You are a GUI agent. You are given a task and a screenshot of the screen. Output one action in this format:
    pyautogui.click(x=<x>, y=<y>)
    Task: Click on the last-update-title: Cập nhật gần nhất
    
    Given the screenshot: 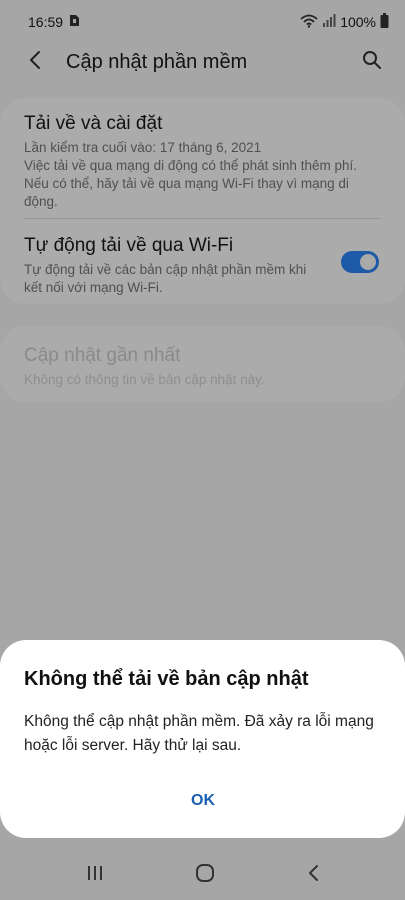 What is the action you would take?
    pyautogui.click(x=102, y=355)
    